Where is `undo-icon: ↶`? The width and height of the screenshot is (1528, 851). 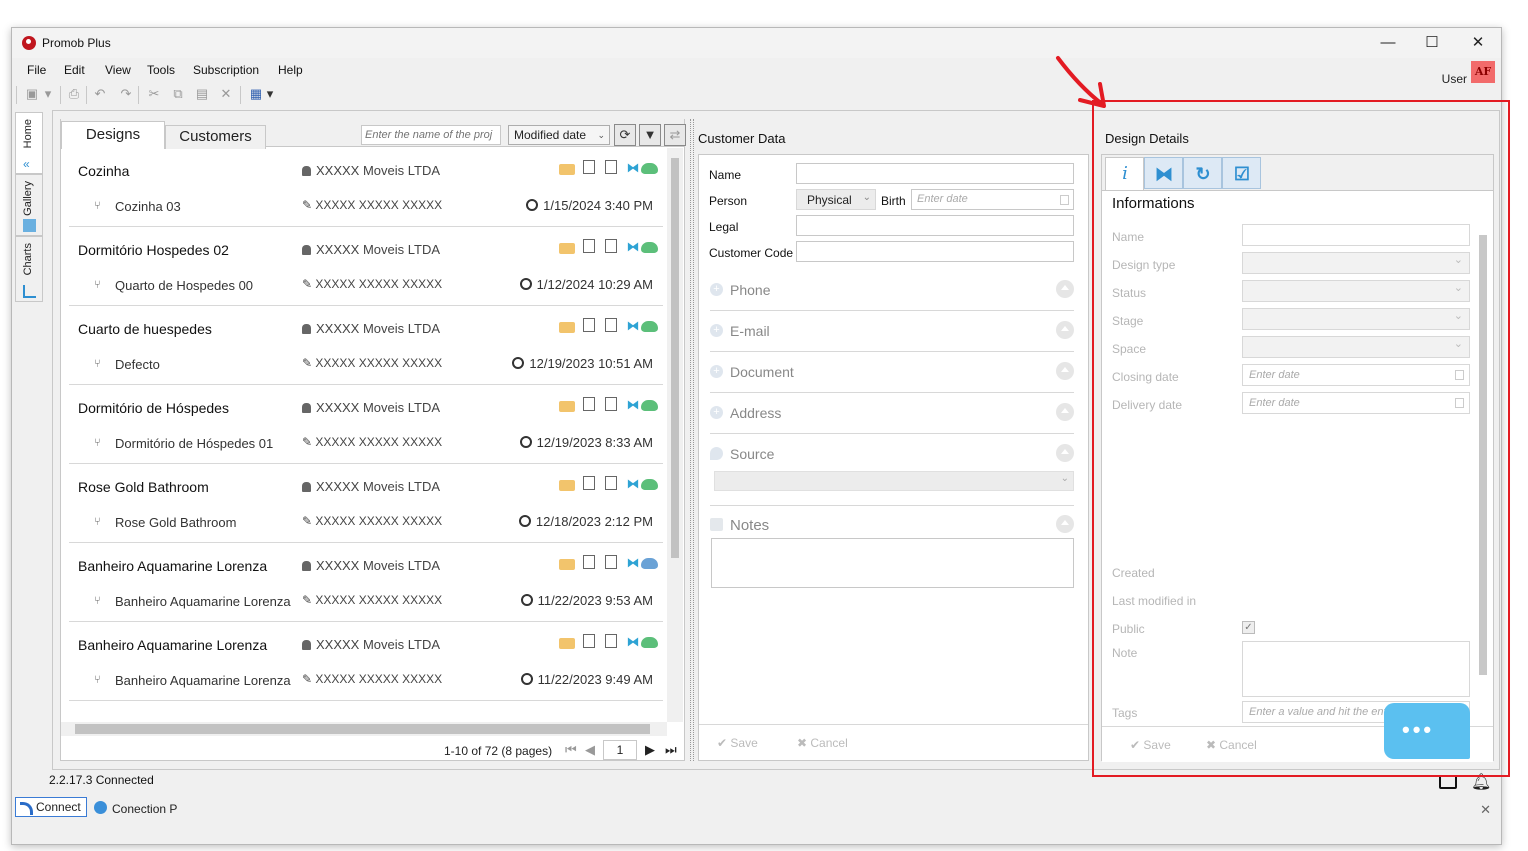 undo-icon: ↶ is located at coordinates (100, 94).